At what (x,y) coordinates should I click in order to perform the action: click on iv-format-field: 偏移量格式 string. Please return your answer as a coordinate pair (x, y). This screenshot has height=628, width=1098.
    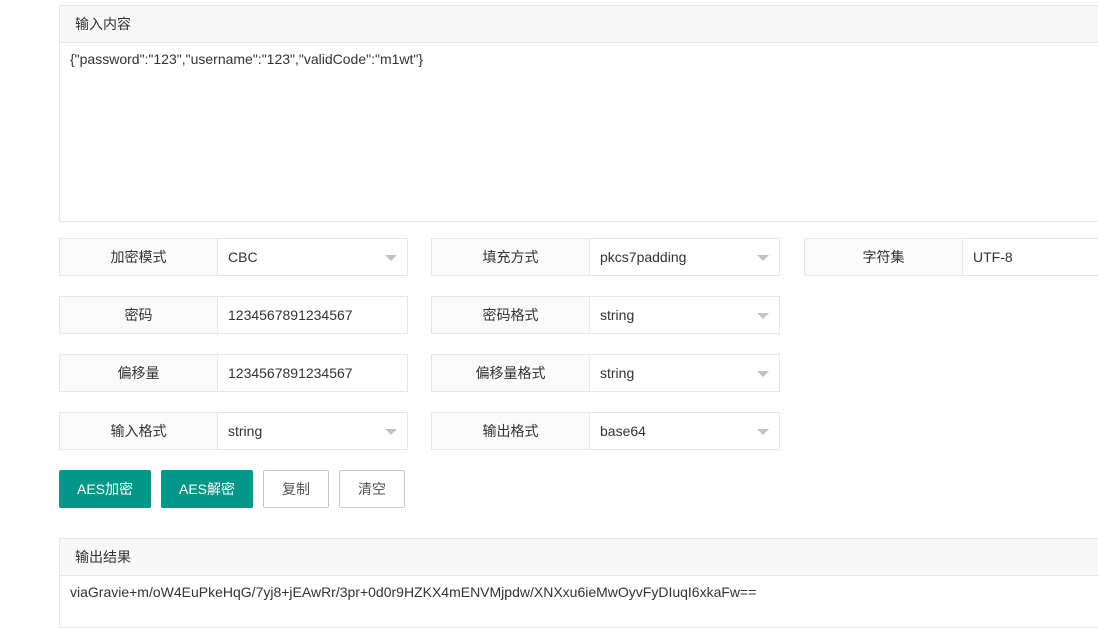
    Looking at the image, I should click on (605, 373).